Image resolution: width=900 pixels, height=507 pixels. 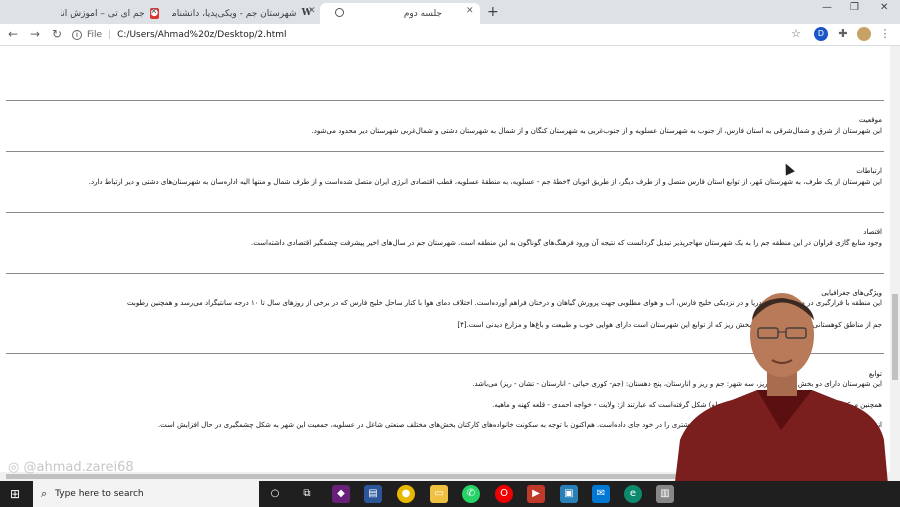 I want to click on back-icon: ←, so click(x=13, y=34).